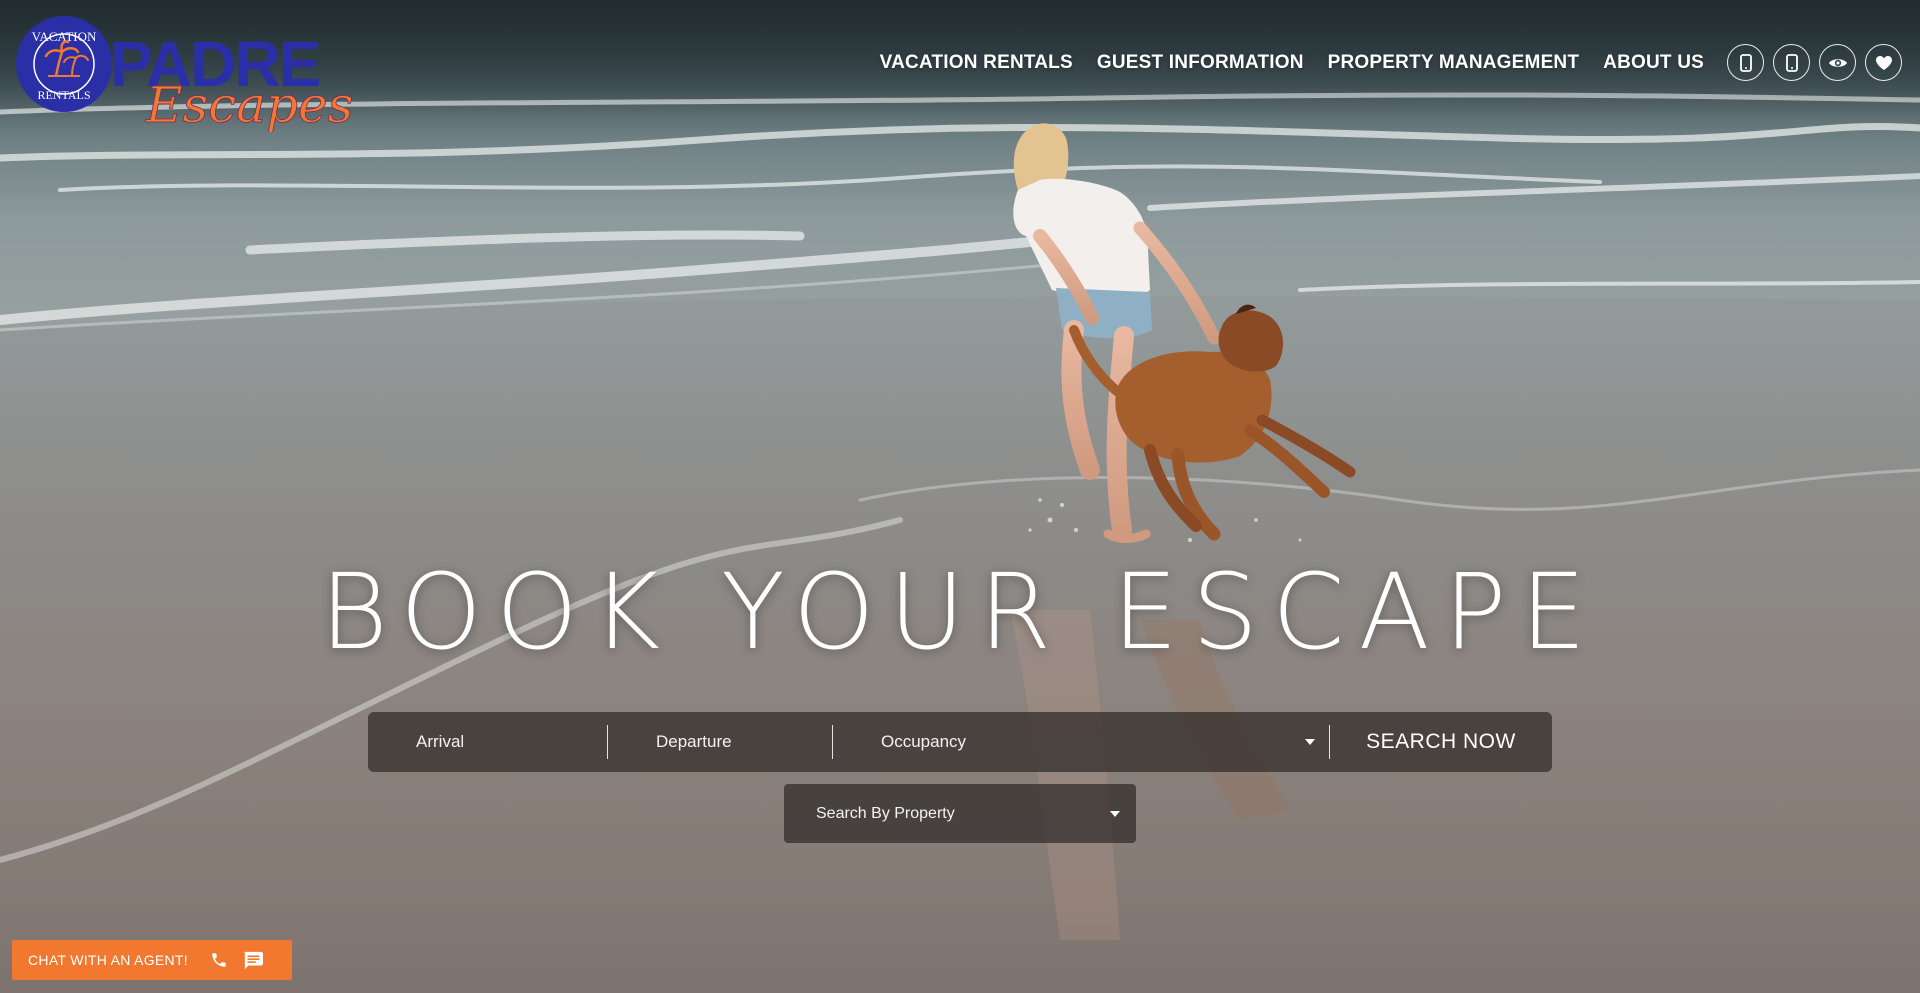  I want to click on message-icon, so click(253, 960).